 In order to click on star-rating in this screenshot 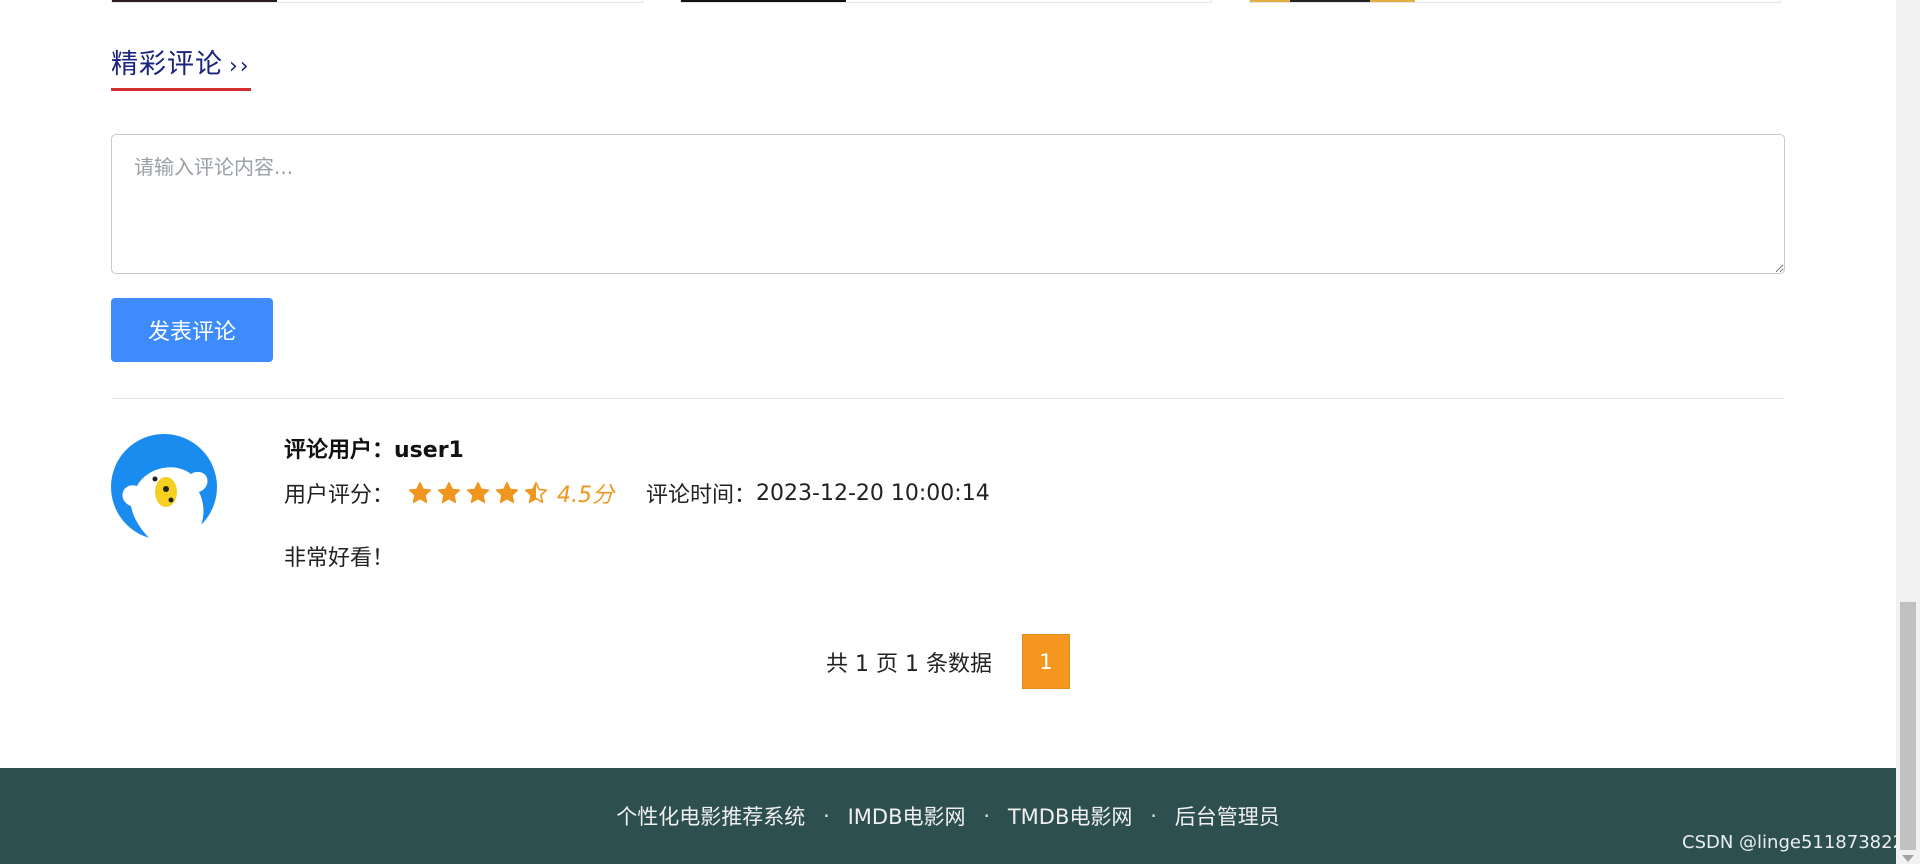, I will do `click(480, 493)`.